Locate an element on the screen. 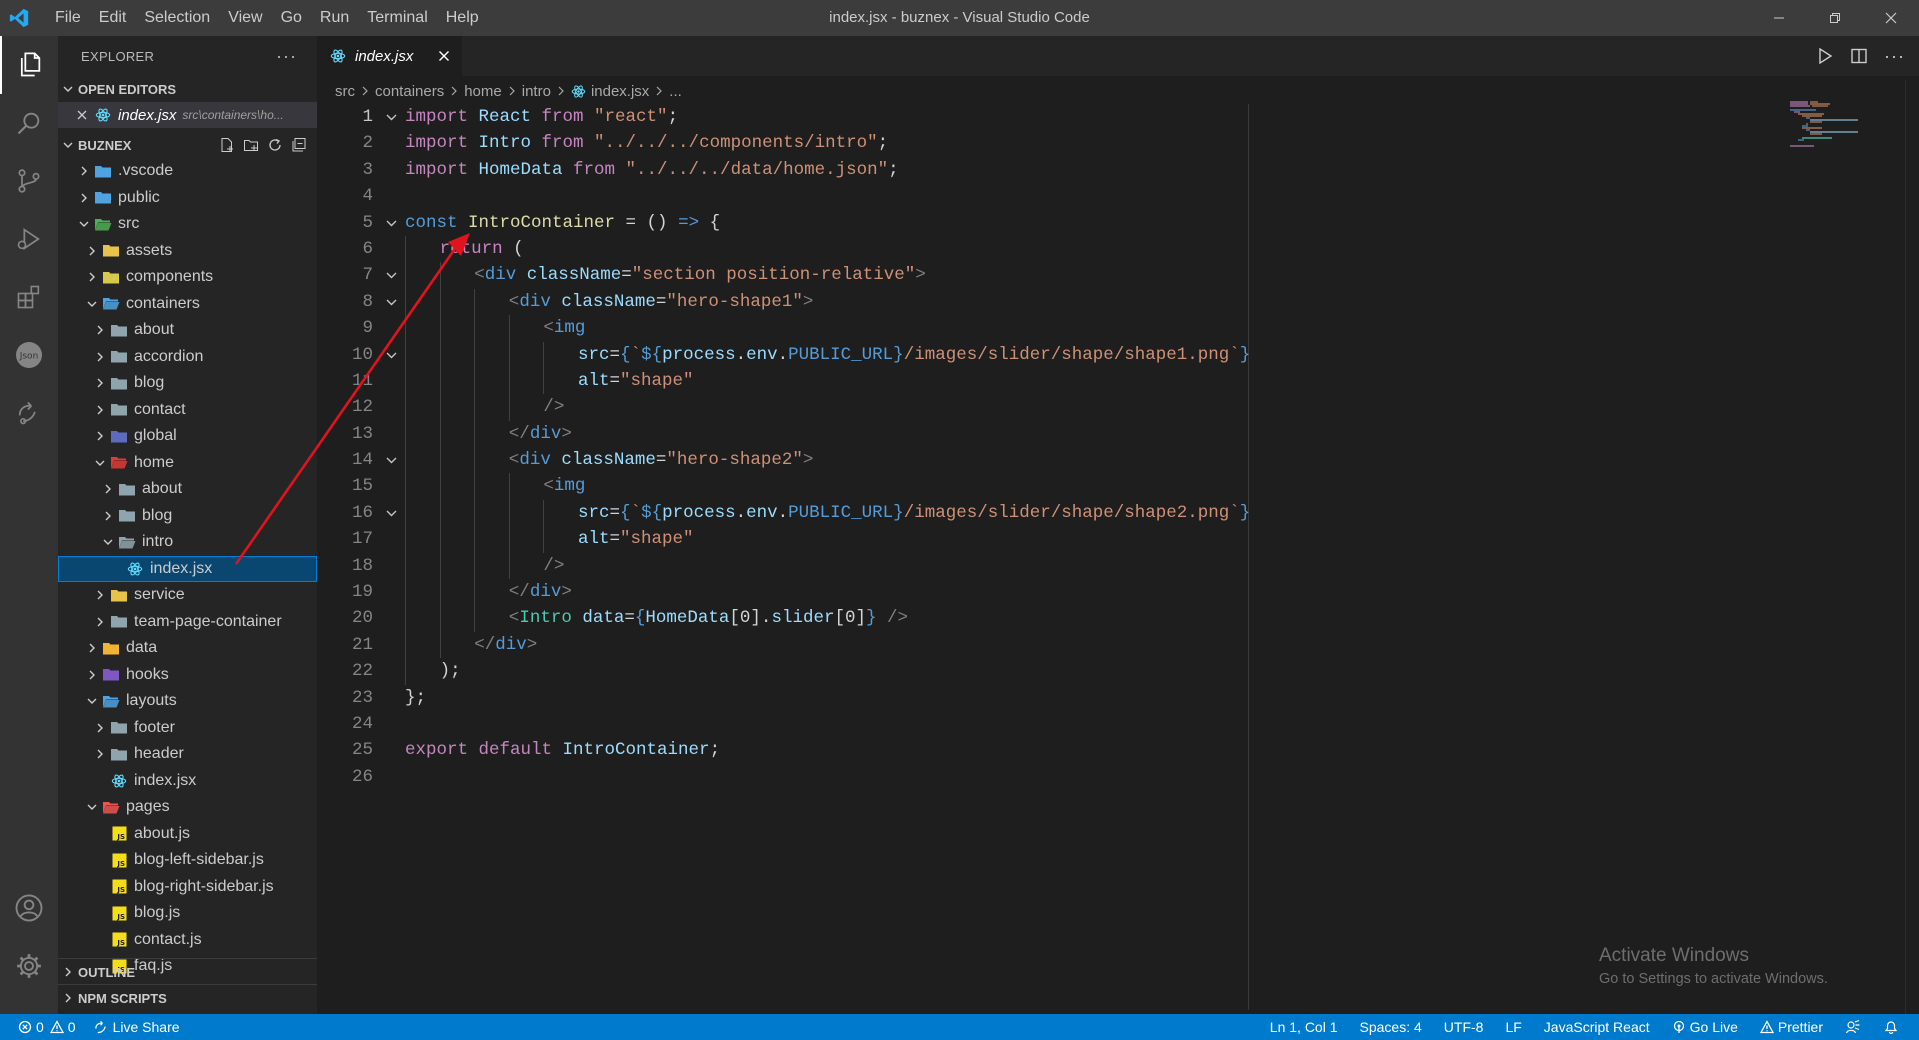 The height and width of the screenshot is (1040, 1919). tree-folder: service is located at coordinates (187, 595).